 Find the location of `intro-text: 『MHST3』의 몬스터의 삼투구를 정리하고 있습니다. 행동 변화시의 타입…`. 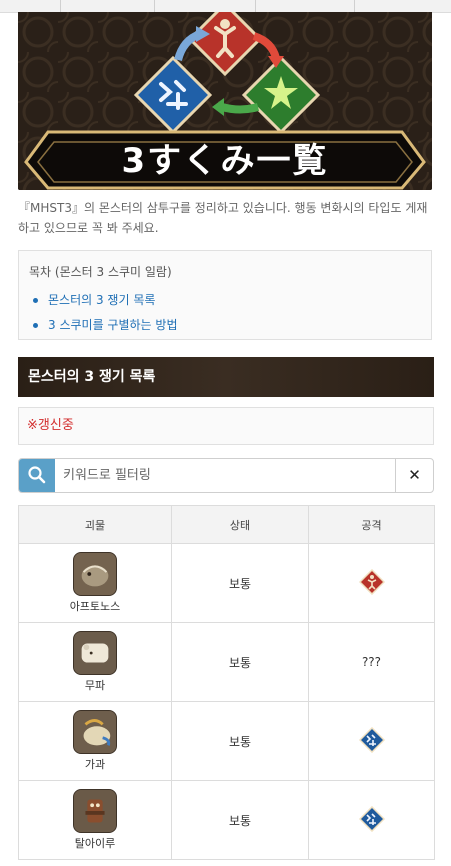

intro-text: 『MHST3』의 몬스터의 삼투구를 정리하고 있습니다. 행동 변화시의 타입… is located at coordinates (223, 218).